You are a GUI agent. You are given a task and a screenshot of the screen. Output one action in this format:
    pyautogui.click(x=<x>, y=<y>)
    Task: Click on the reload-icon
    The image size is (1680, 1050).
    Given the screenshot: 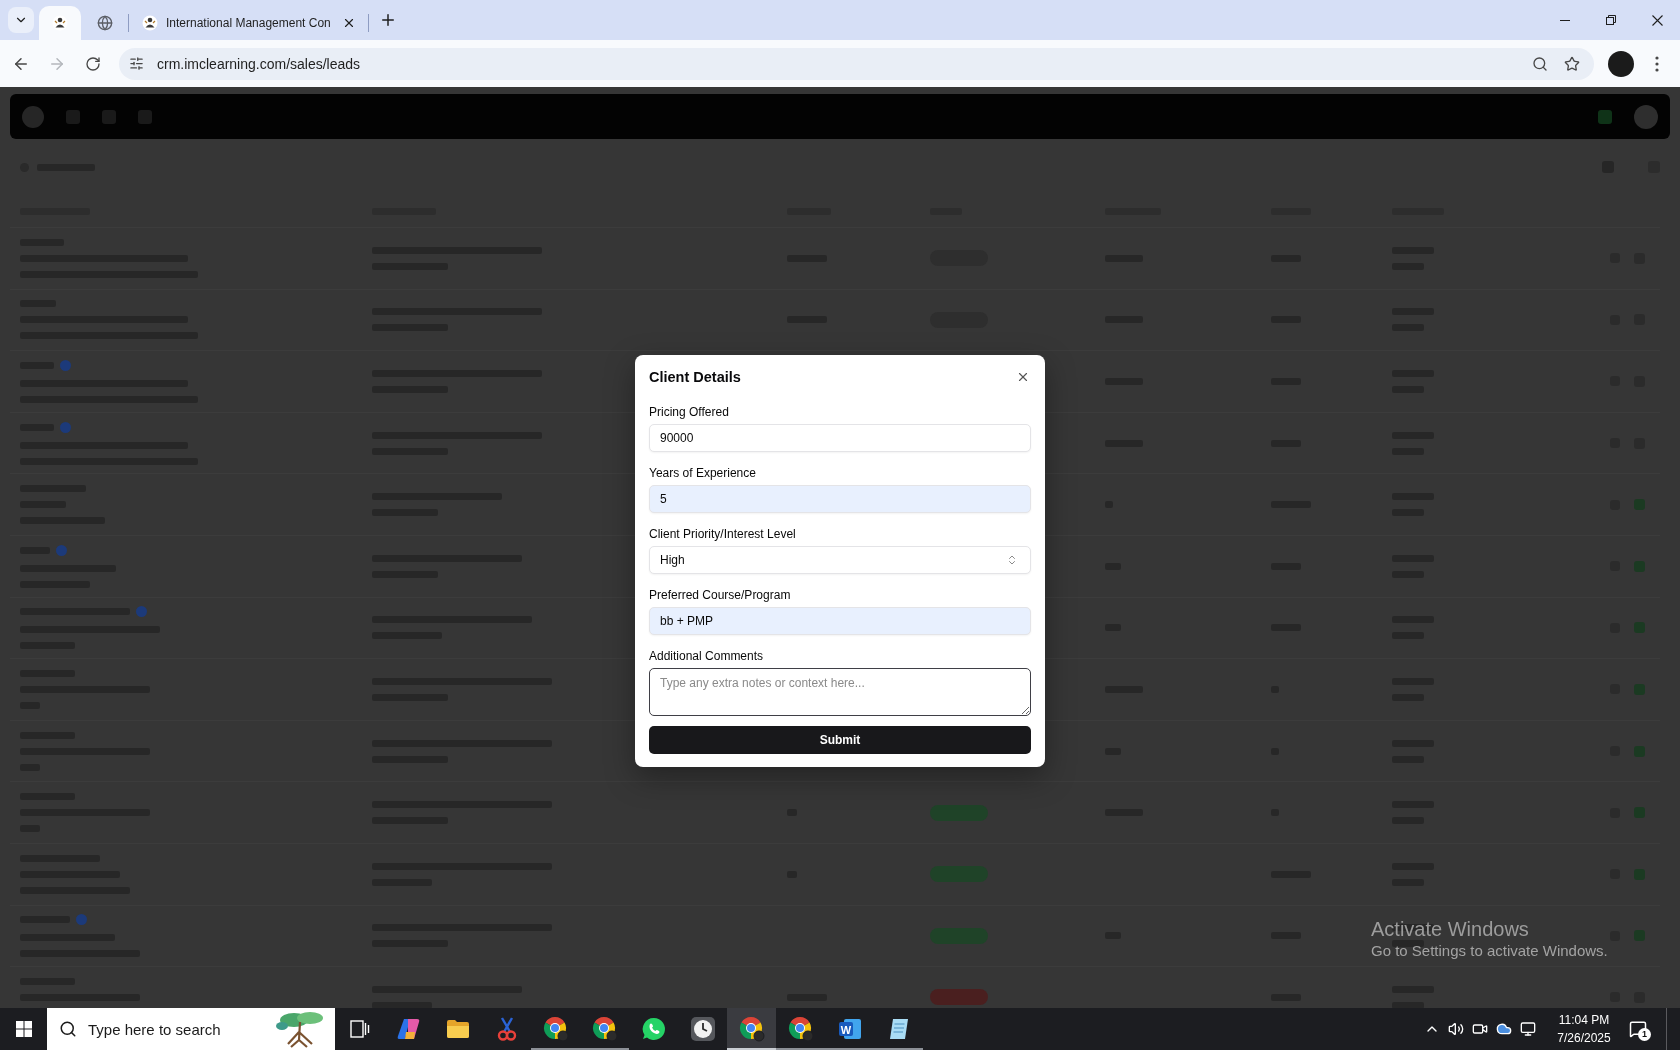 What is the action you would take?
    pyautogui.click(x=93, y=63)
    